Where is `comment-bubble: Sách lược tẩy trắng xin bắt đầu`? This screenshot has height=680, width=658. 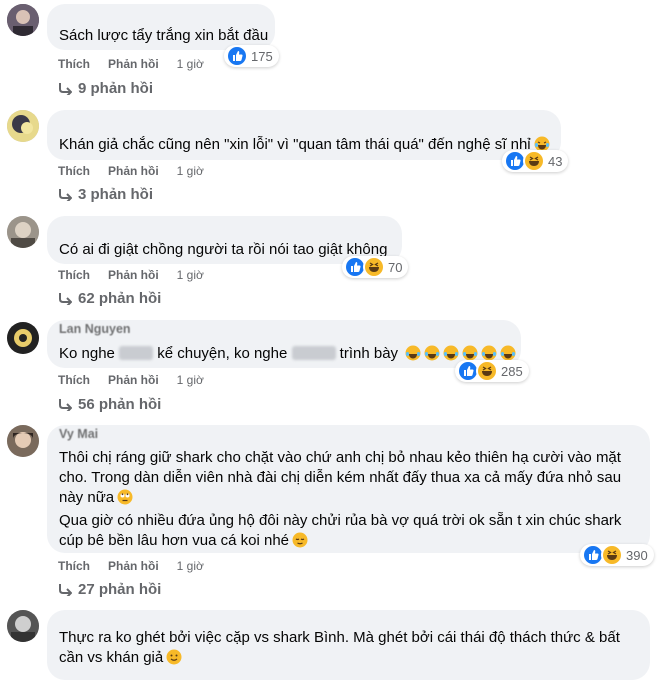 comment-bubble: Sách lược tẩy trắng xin bắt đầu is located at coordinates (161, 27).